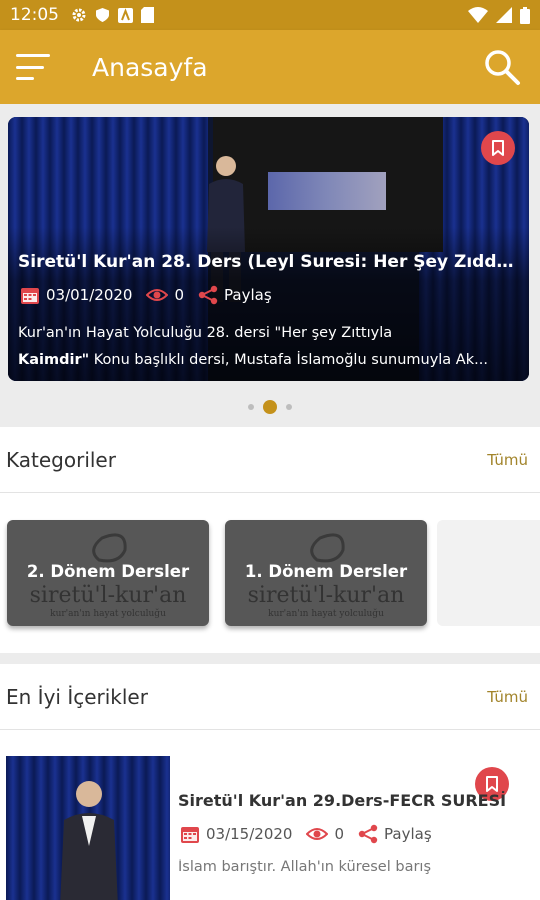 This screenshot has width=540, height=900. I want to click on app-bar: Anasayfa, so click(270, 67).